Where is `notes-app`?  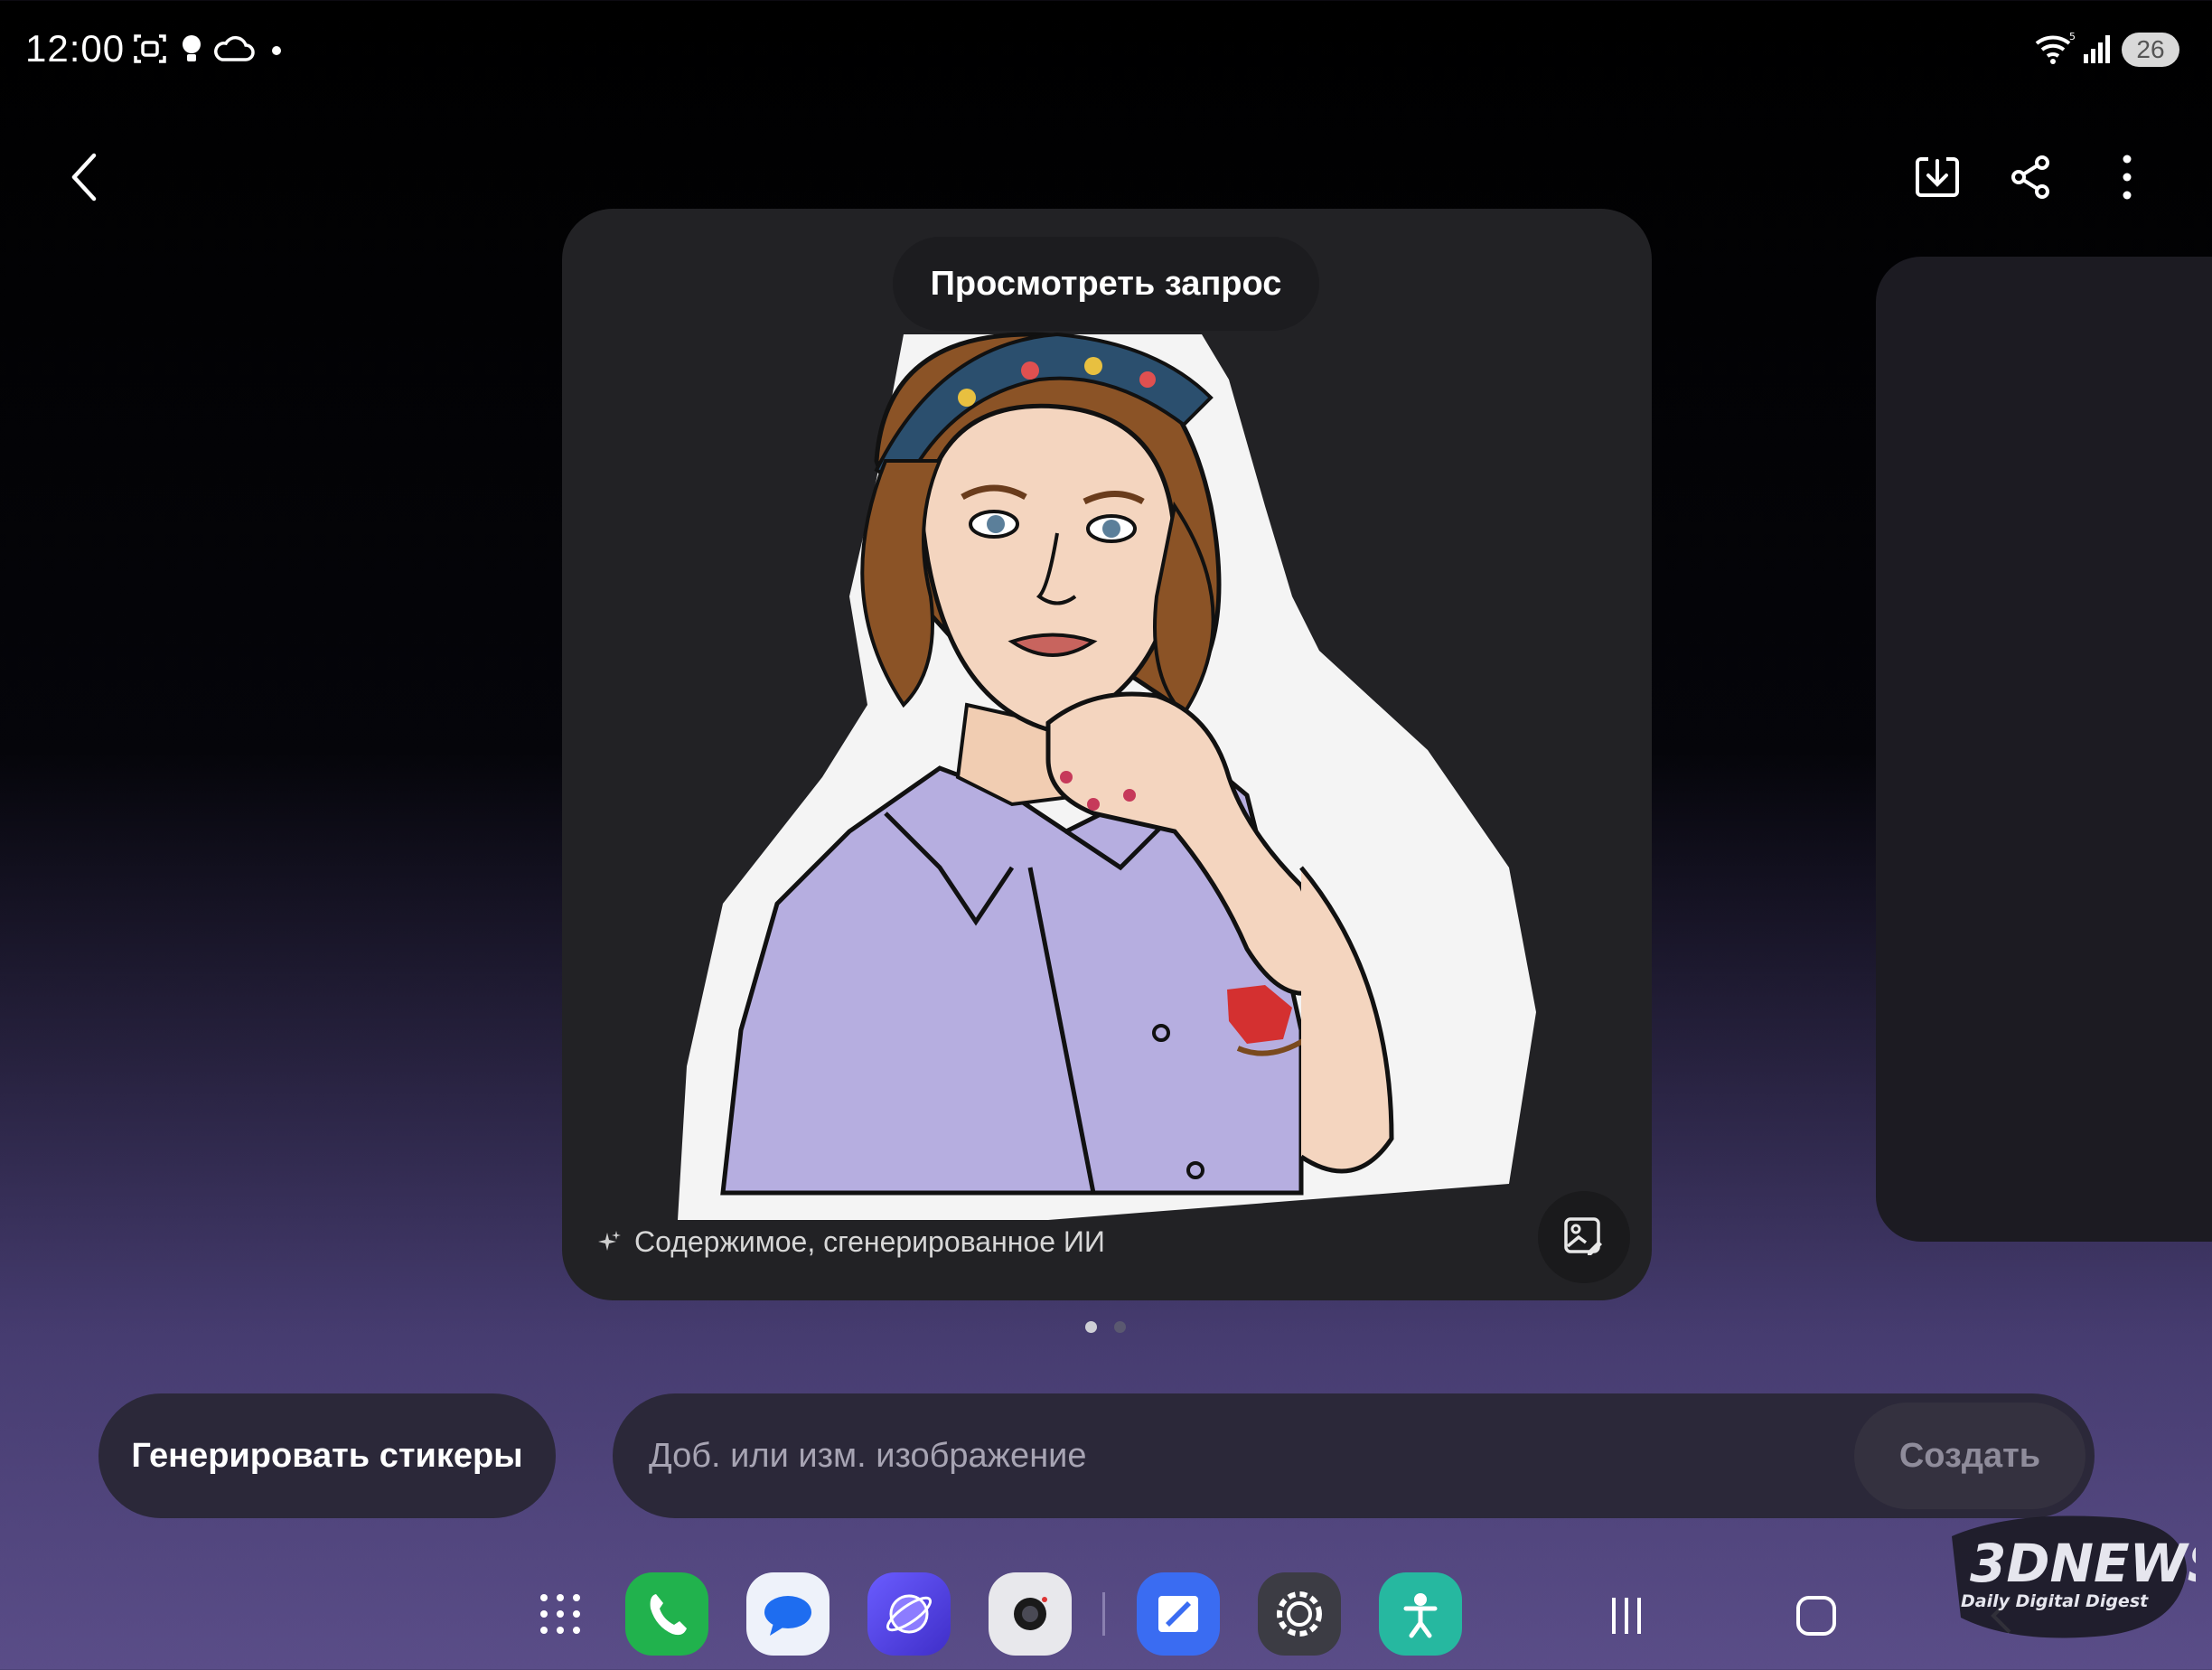 notes-app is located at coordinates (1178, 1614).